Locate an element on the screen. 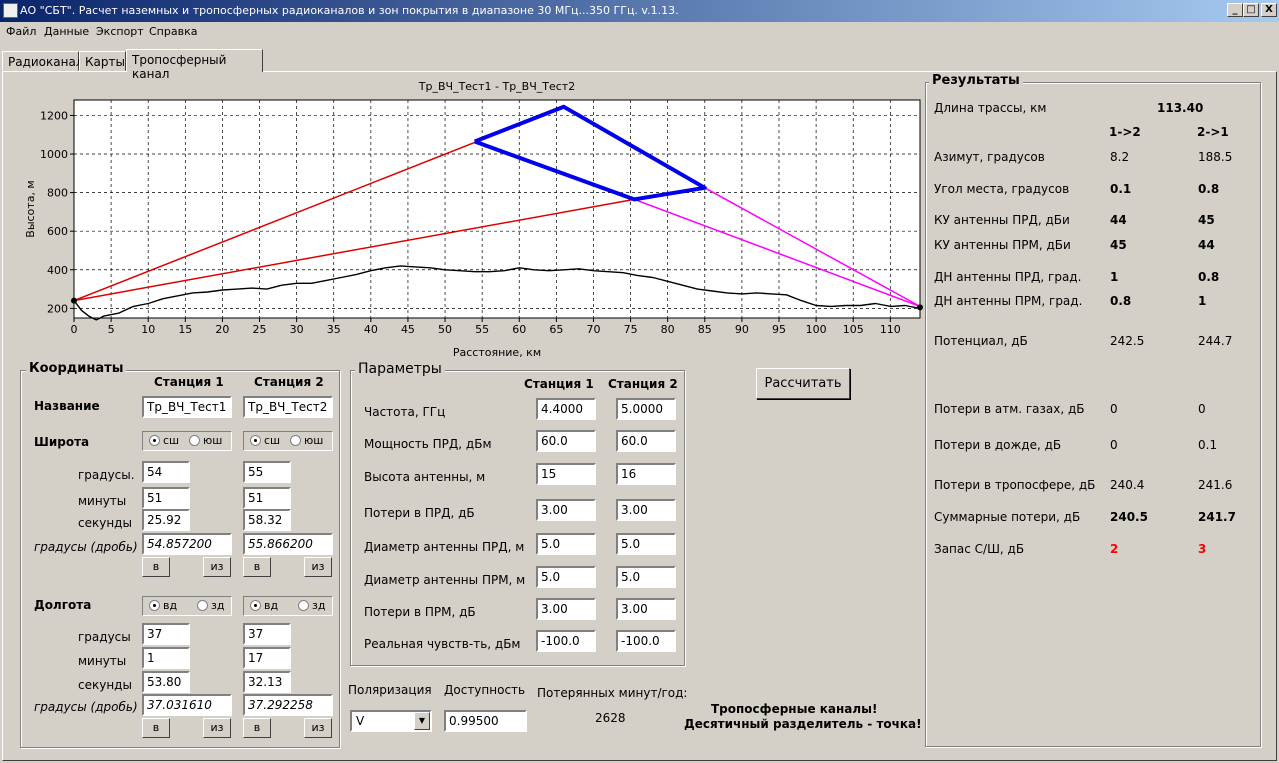  station2-north-radio is located at coordinates (255, 440).